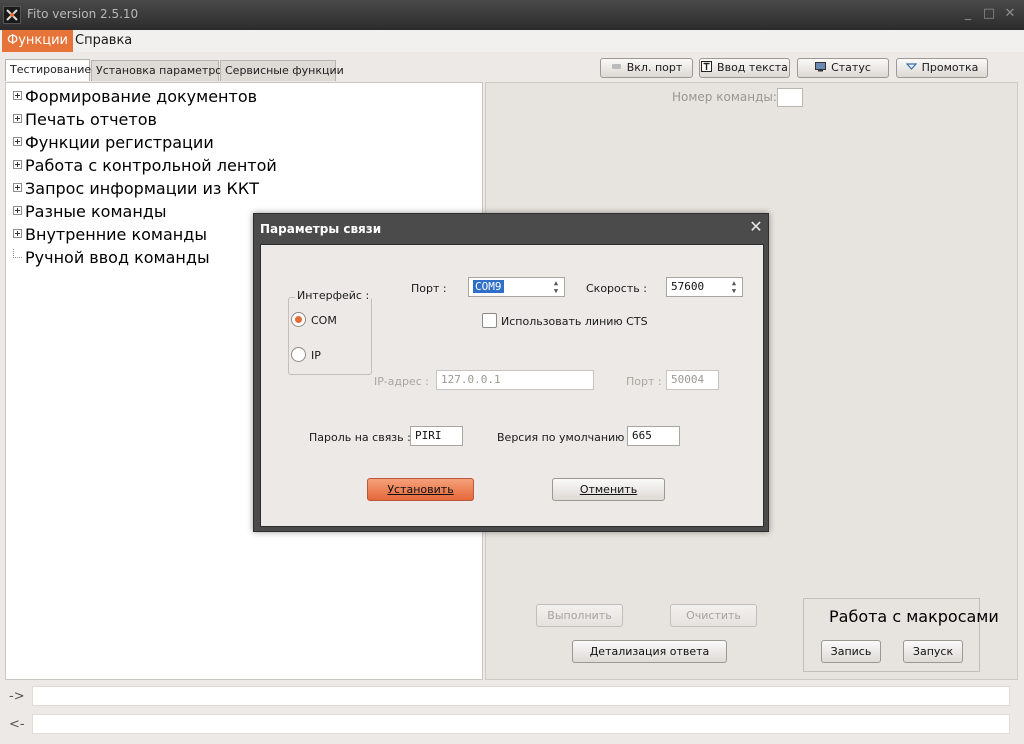 The height and width of the screenshot is (744, 1024). What do you see at coordinates (436, 436) in the screenshot?
I see `password-input: PIRI` at bounding box center [436, 436].